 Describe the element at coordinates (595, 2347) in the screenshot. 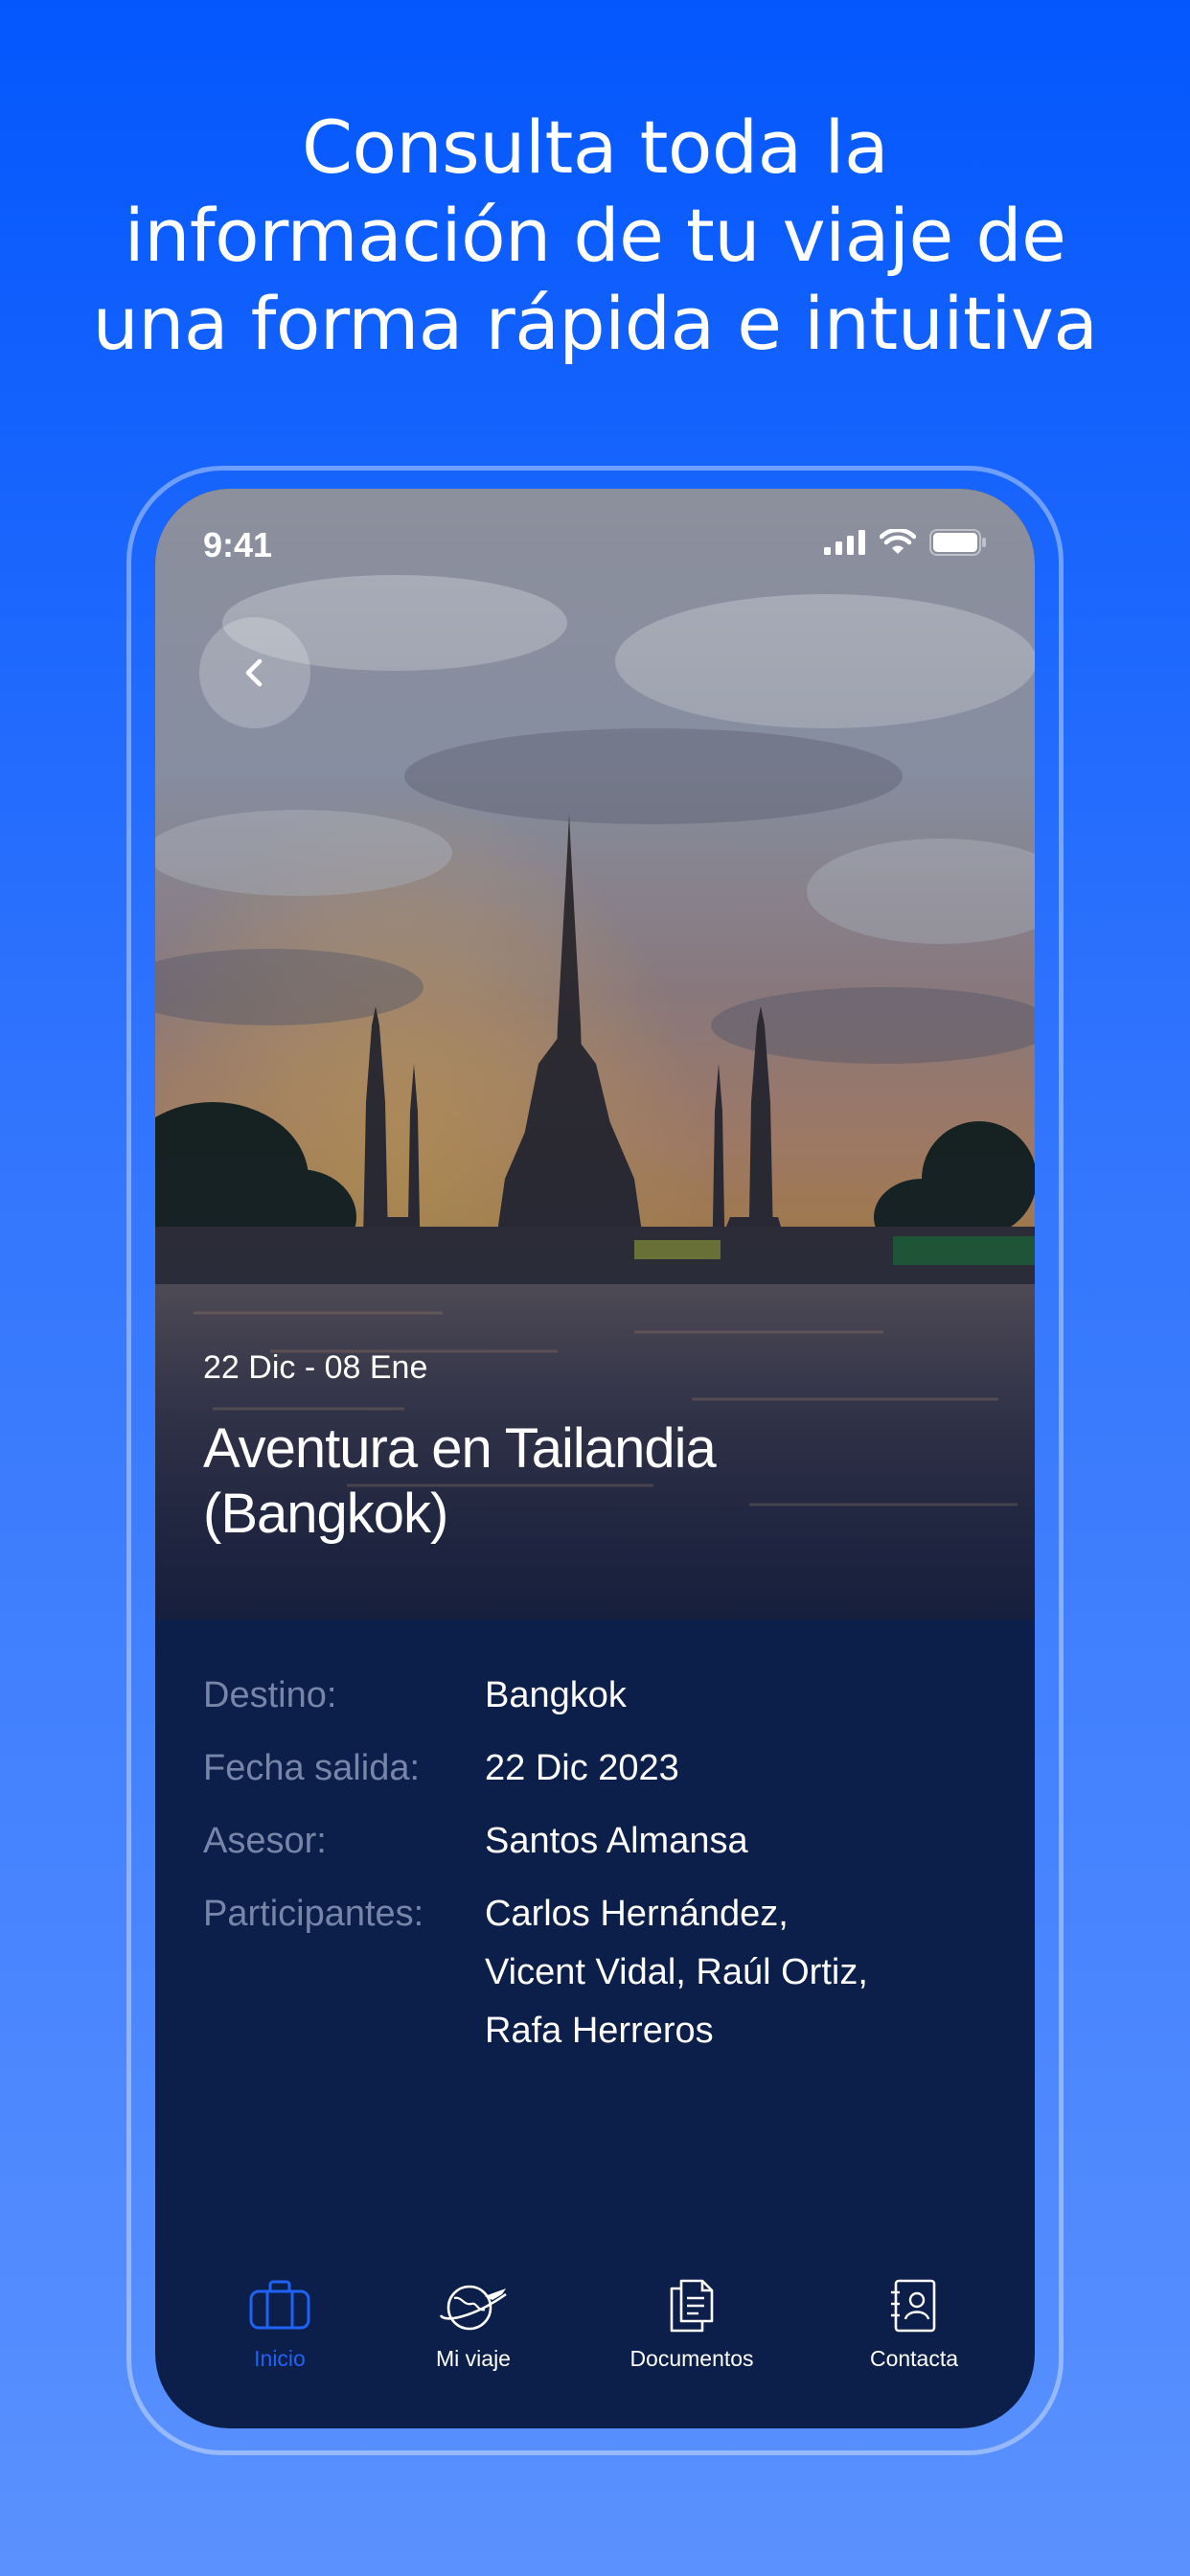

I see `tab-bar: Inicio Mi viaje Documentos Contacta` at that location.